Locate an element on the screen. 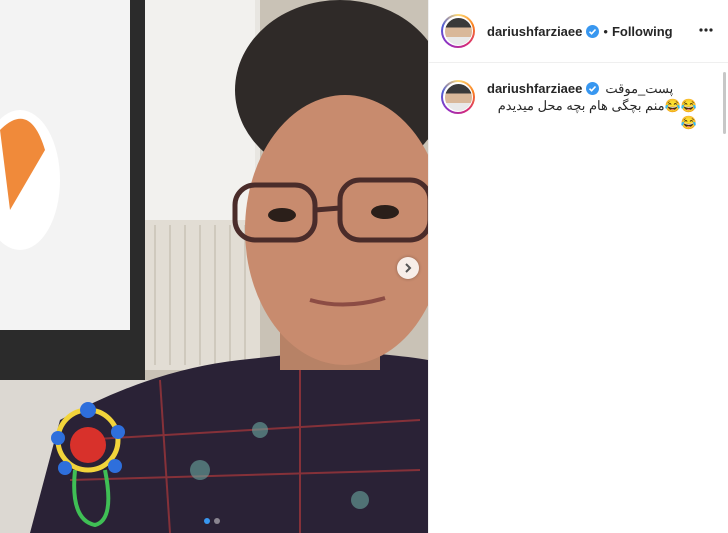 This screenshot has width=728, height=533. caption-line: منم بچگی هام بچه محل میدیدم is located at coordinates (581, 105).